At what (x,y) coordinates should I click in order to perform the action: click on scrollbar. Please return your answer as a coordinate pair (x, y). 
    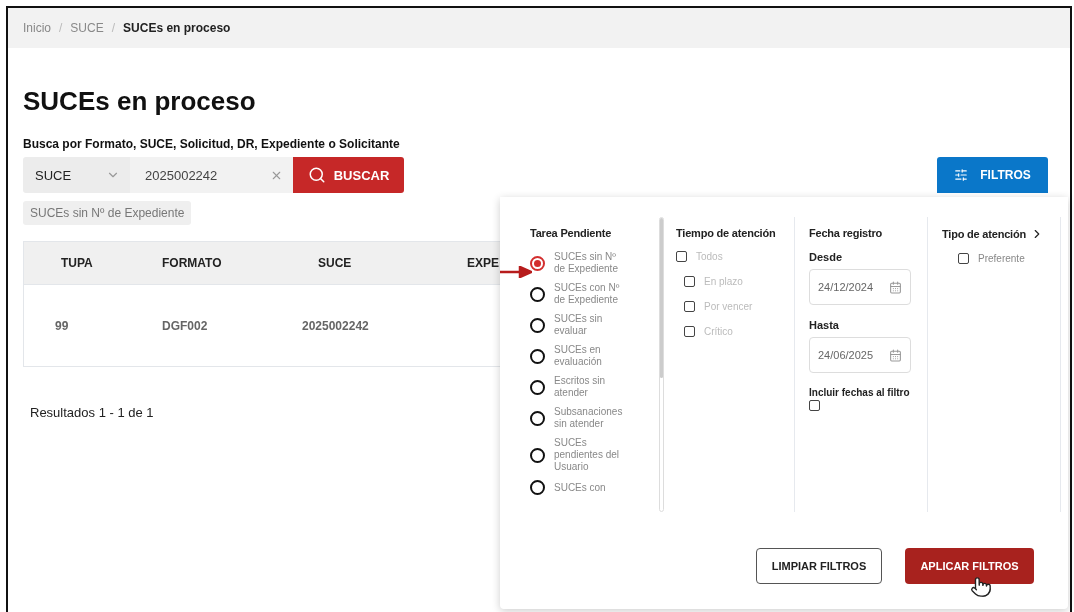
    Looking at the image, I should click on (661, 364).